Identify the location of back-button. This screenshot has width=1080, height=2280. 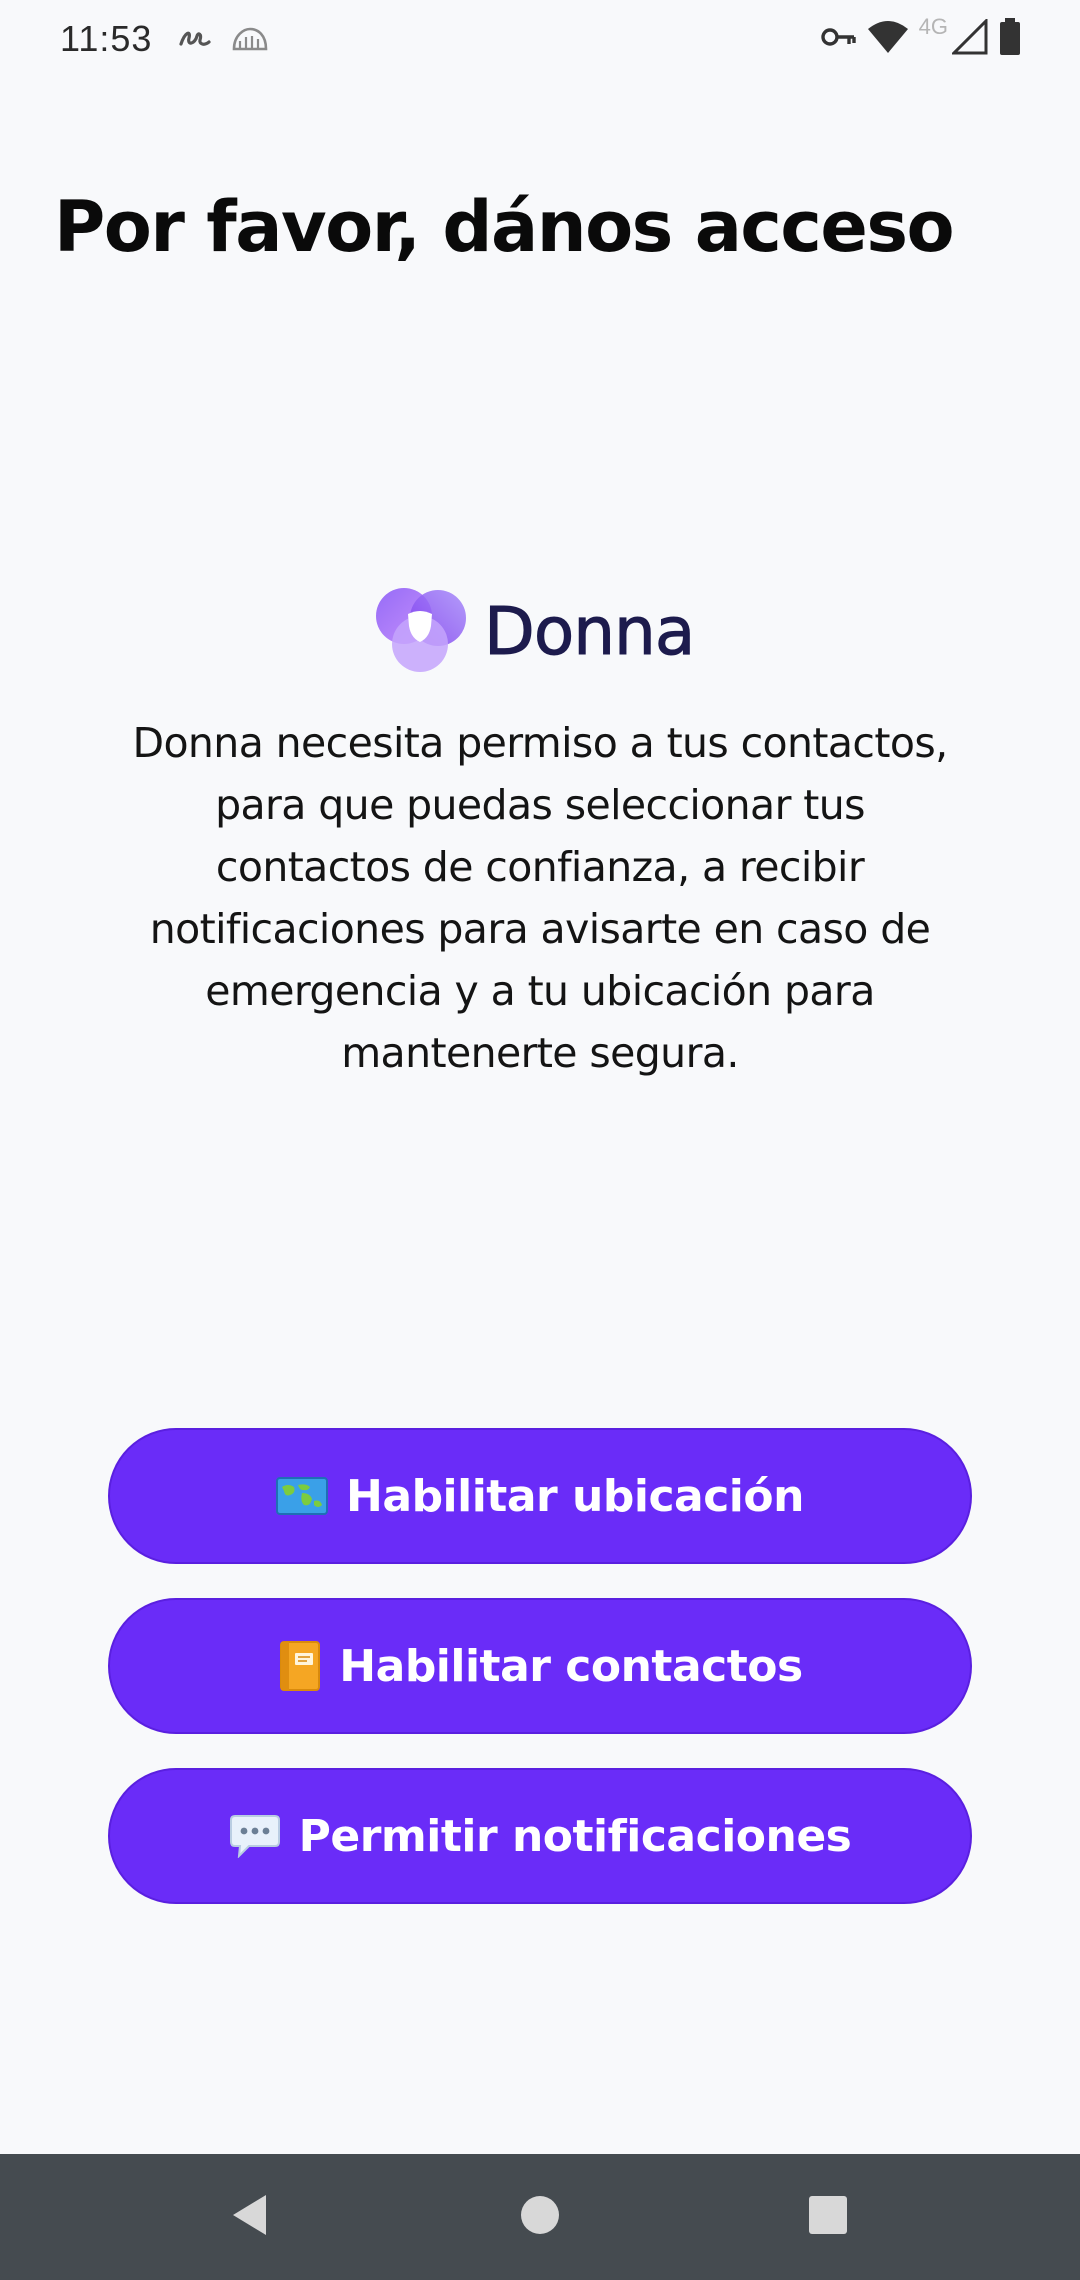
(250, 2217).